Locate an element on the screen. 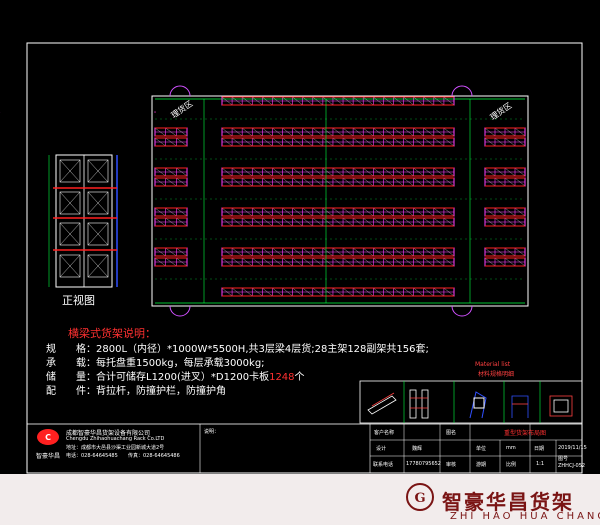 This screenshot has height=525, width=600. company-tel: 电话：028-64645485 is located at coordinates (92, 456).